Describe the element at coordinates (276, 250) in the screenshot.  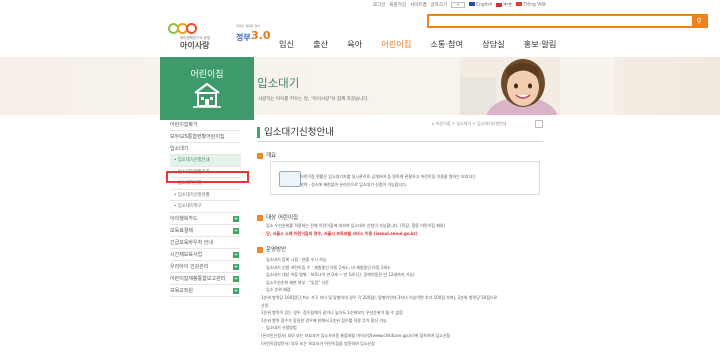
I see `section-label: 운영방안` at that location.